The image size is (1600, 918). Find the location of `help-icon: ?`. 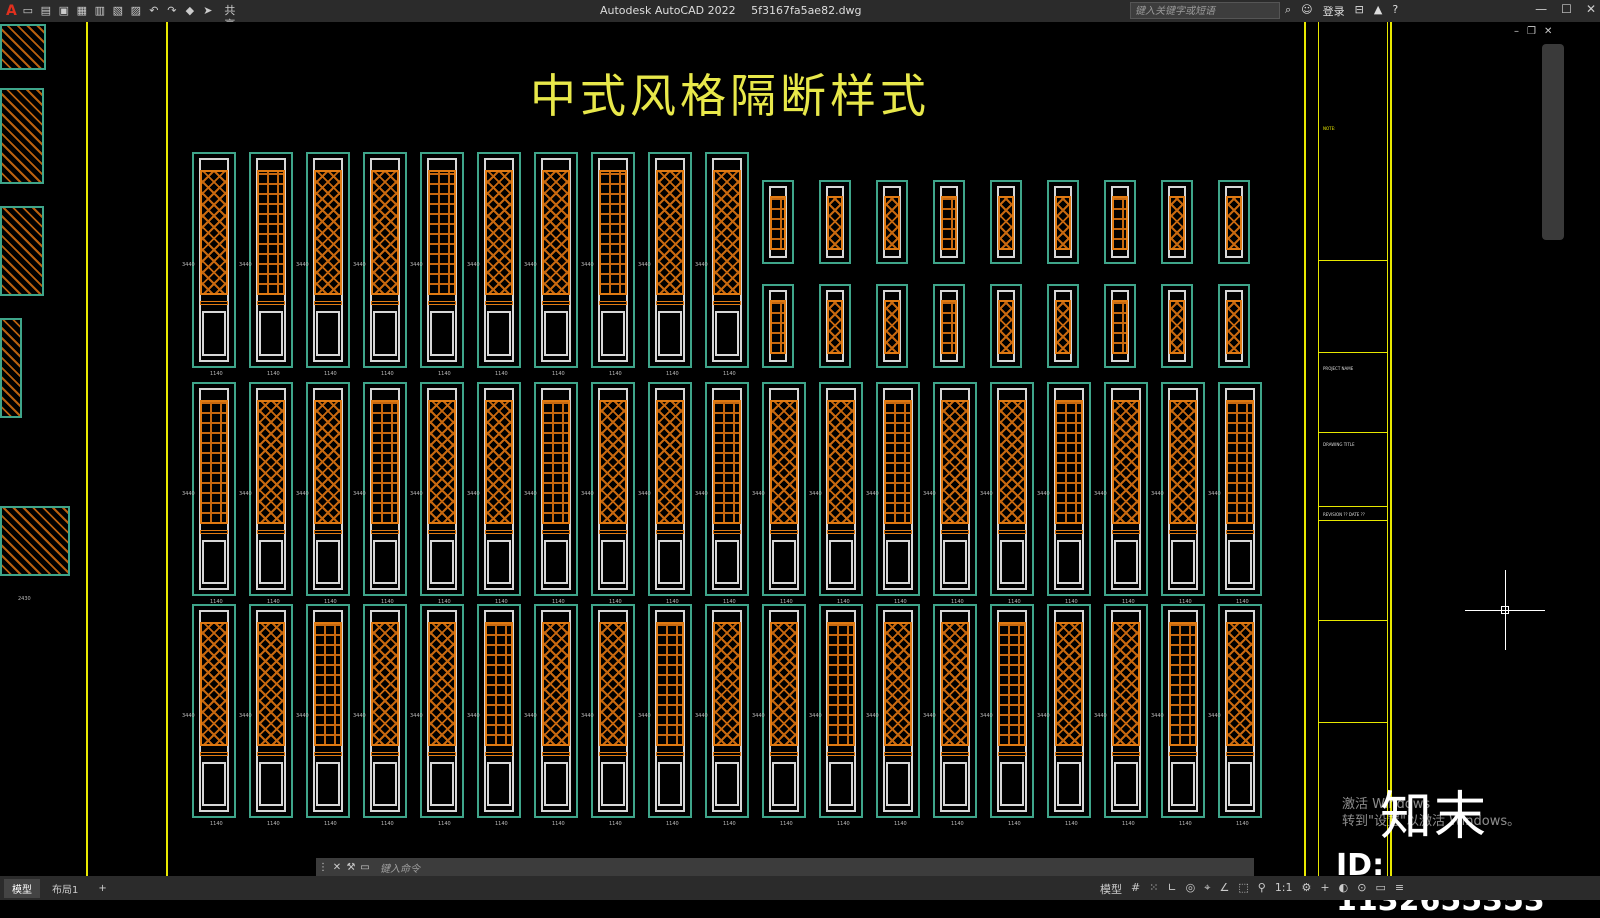

help-icon: ? is located at coordinates (1395, 11).